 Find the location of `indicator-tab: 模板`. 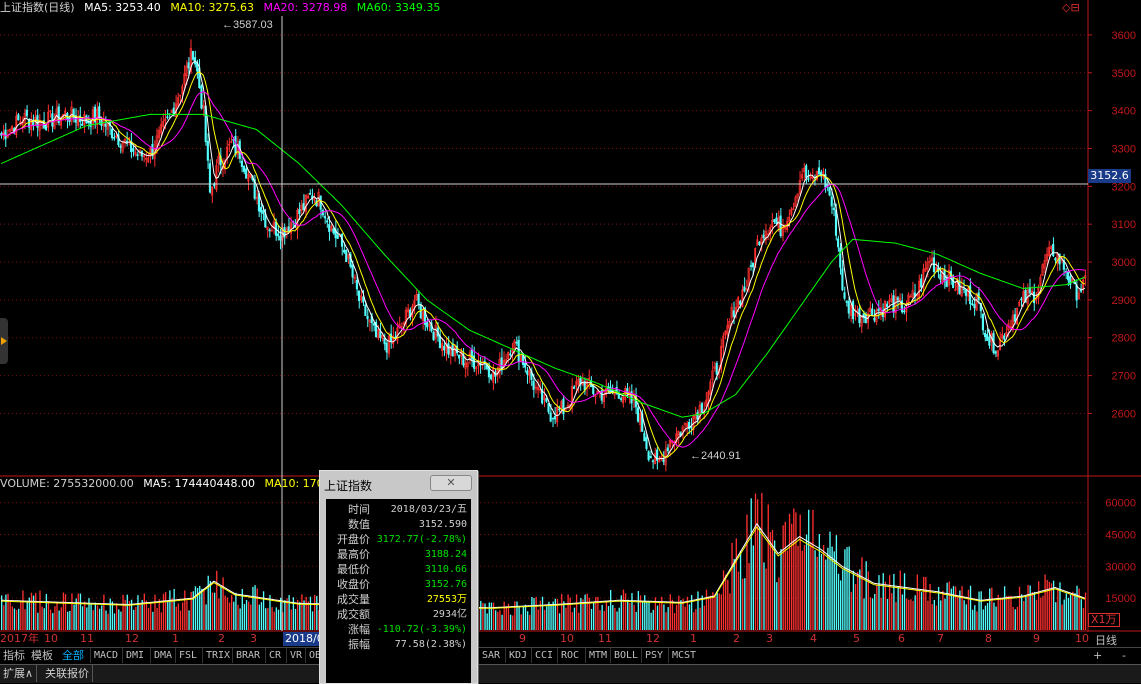

indicator-tab: 模板 is located at coordinates (42, 655).